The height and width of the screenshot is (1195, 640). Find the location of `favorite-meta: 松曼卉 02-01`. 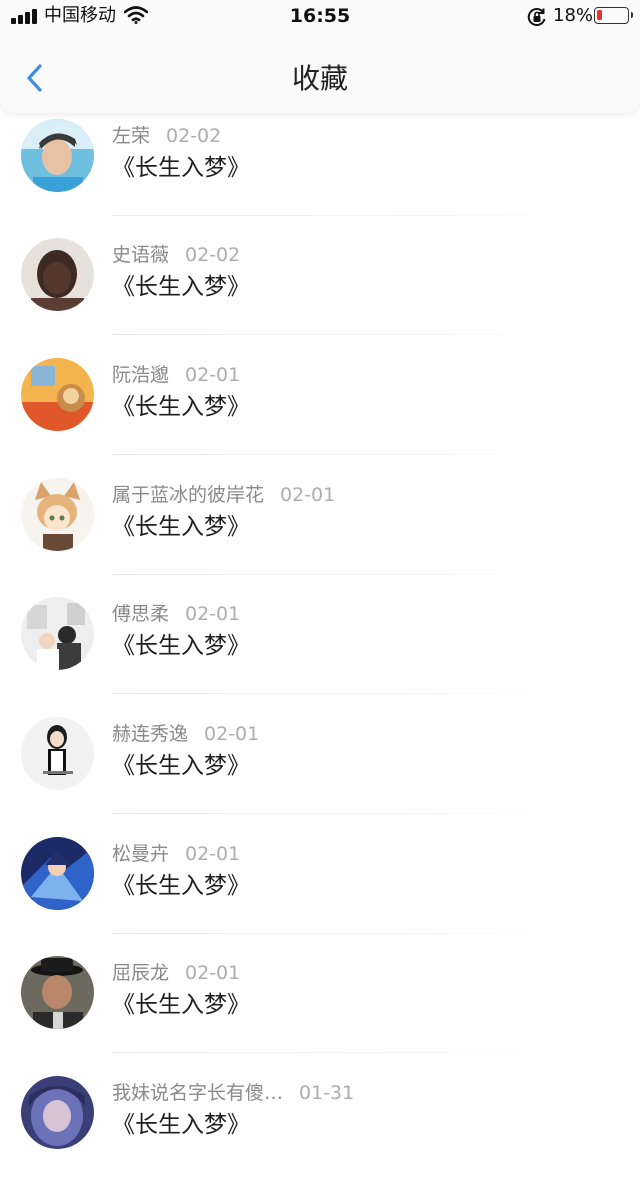

favorite-meta: 松曼卉 02-01 is located at coordinates (176, 854).